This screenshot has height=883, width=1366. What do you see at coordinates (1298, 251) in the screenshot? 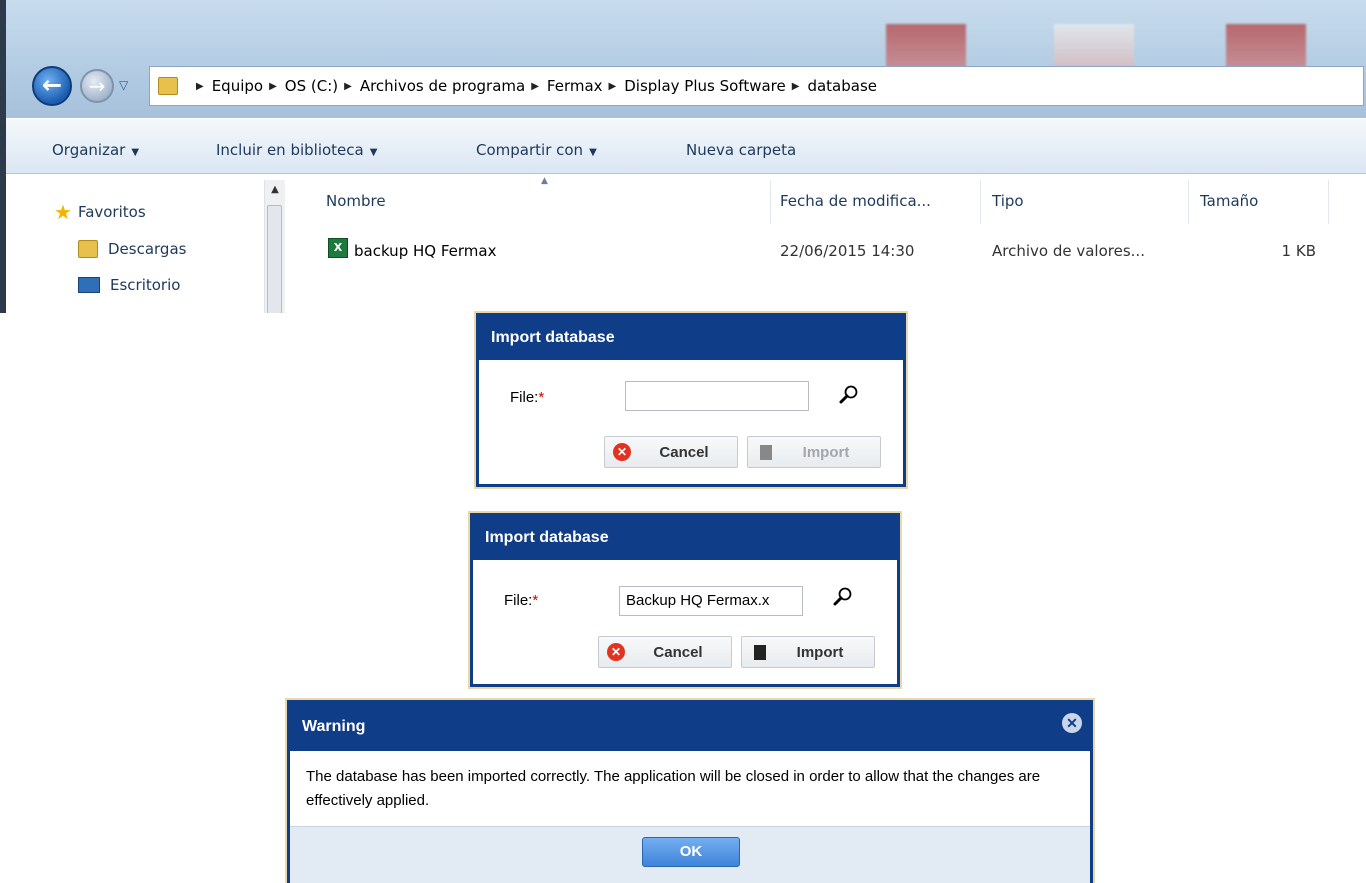
I see `file-size: 1 KB` at bounding box center [1298, 251].